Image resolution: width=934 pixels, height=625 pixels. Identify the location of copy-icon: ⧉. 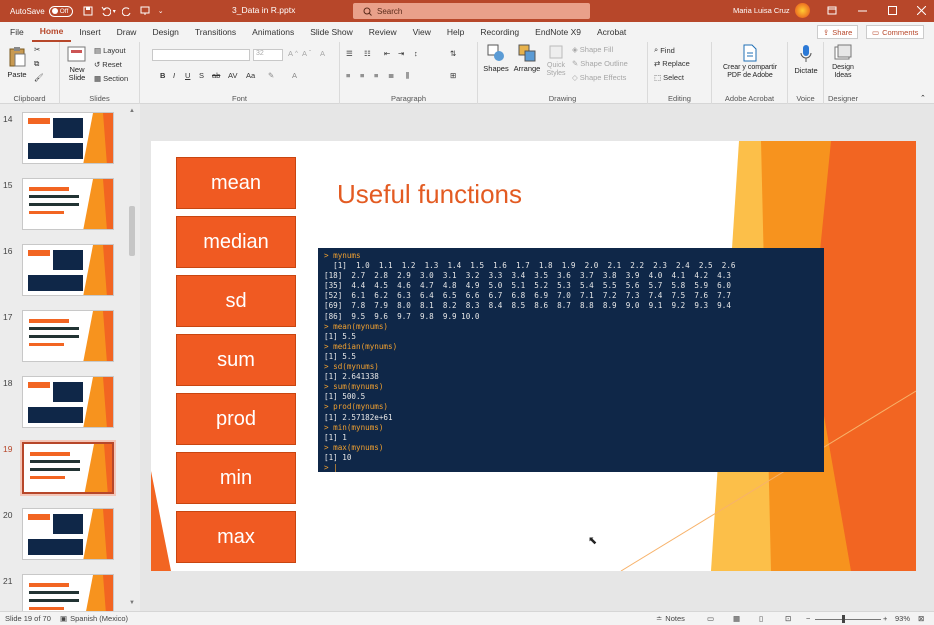
(36, 64).